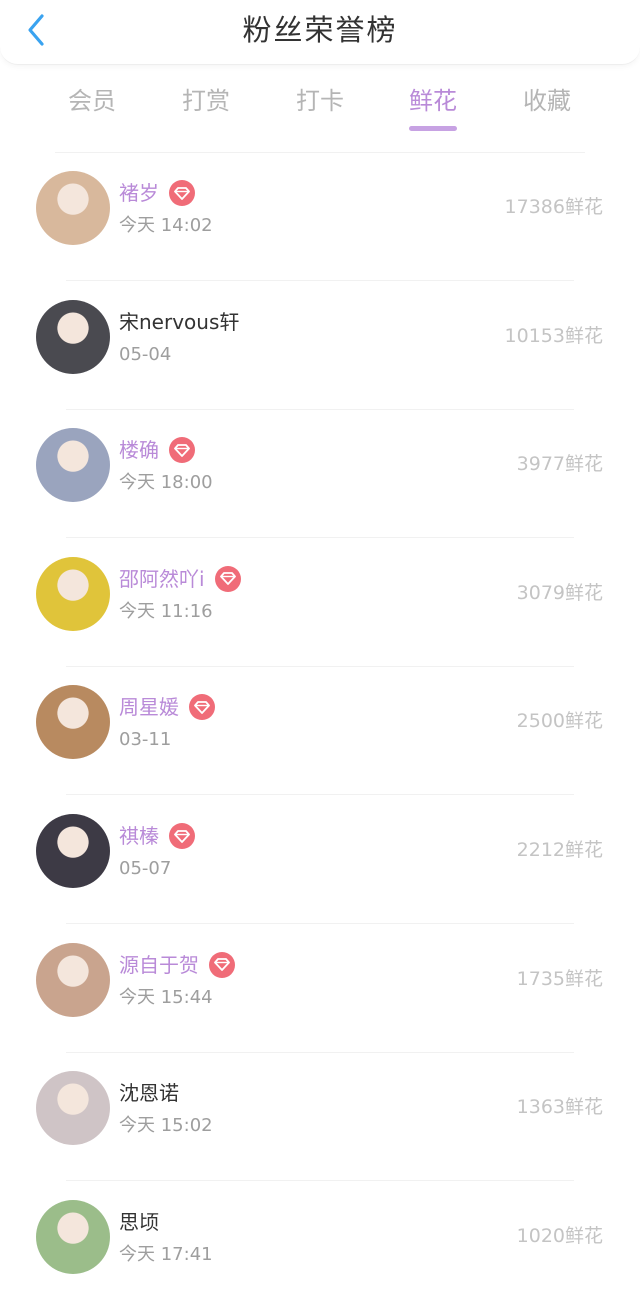  Describe the element at coordinates (166, 611) in the screenshot. I see `timestamp: 今天 11:16` at that location.